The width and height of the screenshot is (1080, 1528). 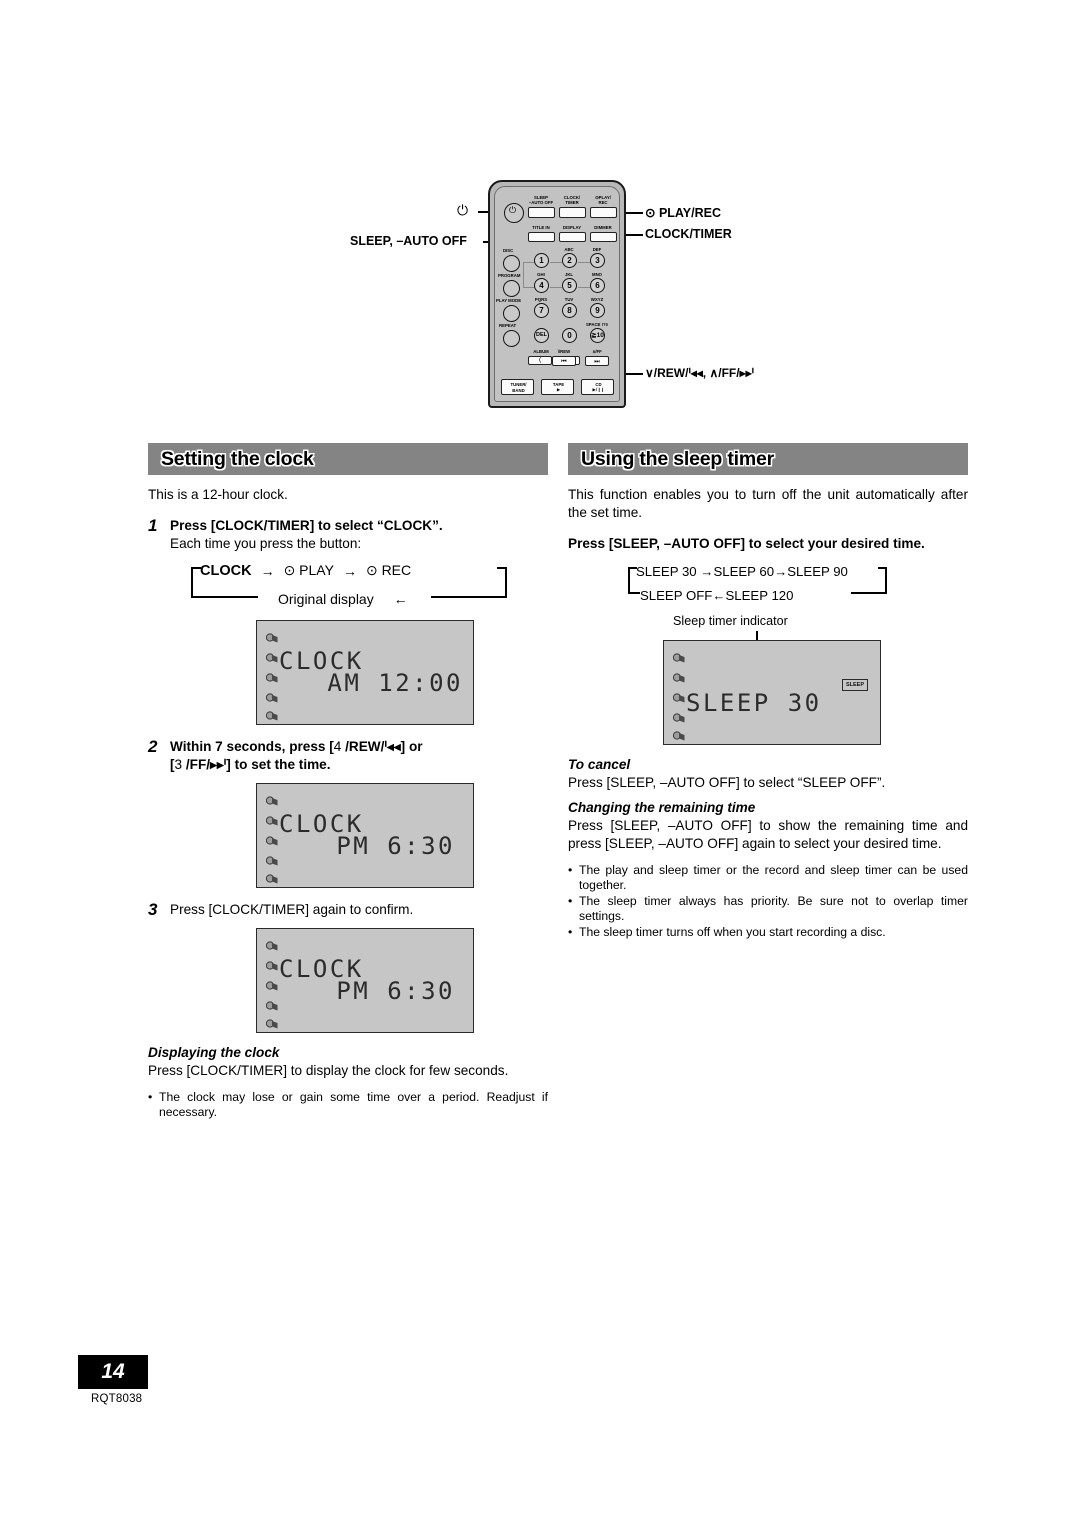 What do you see at coordinates (599, 764) in the screenshot?
I see `to-cancel-heading: To cancel` at bounding box center [599, 764].